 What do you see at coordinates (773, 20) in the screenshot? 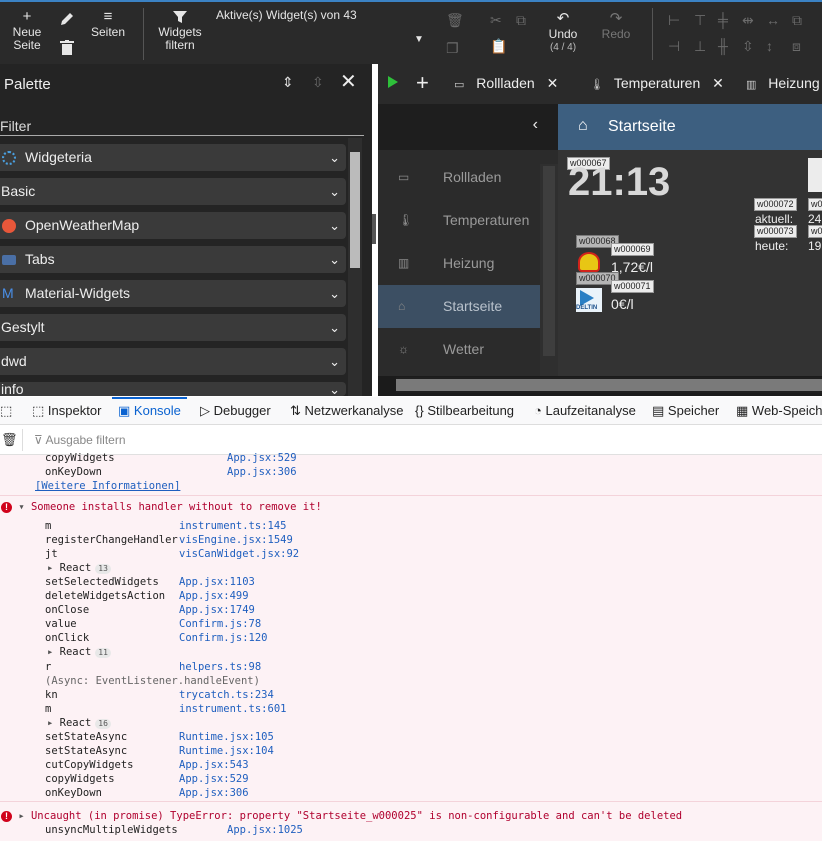
I see `distribute-width-icon: ↔` at bounding box center [773, 20].